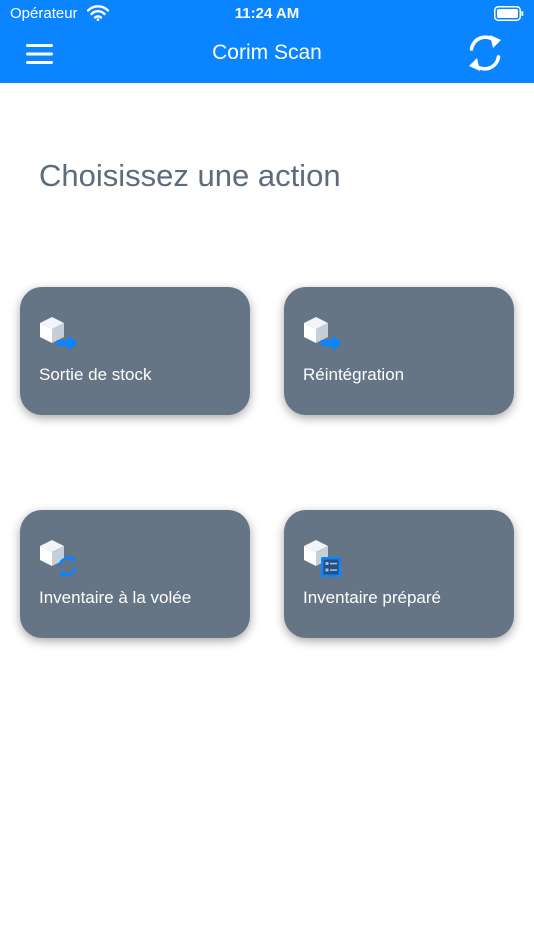  What do you see at coordinates (399, 351) in the screenshot?
I see `action-tile-reintegration: Réintégration` at bounding box center [399, 351].